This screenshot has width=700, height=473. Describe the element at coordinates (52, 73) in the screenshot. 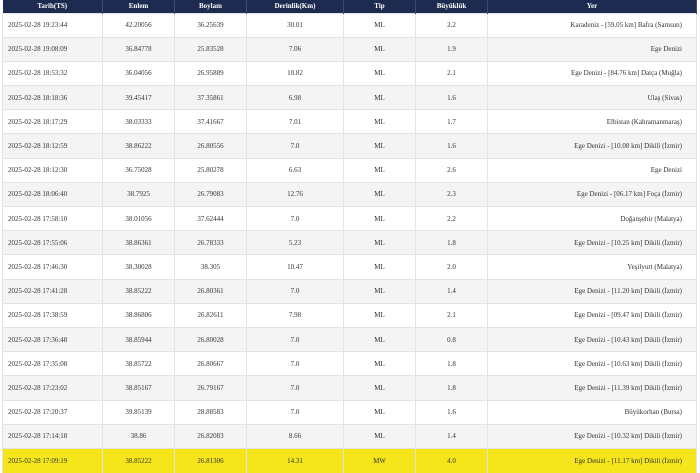

I see `cell-date: 2025-02-28 18:53:32` at that location.